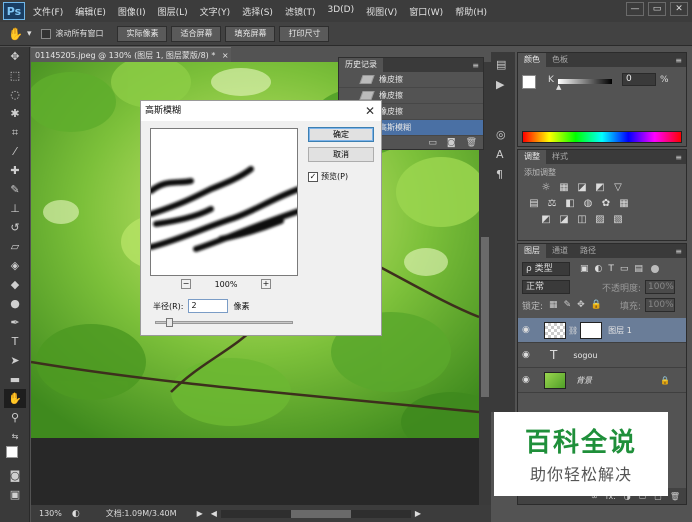  I want to click on paint-bucket-tool-icon: ◈, so click(15, 265).